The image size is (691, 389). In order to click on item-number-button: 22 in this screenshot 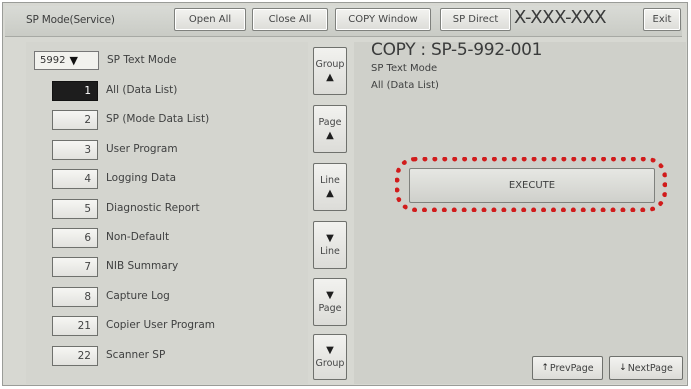, I will do `click(75, 356)`.